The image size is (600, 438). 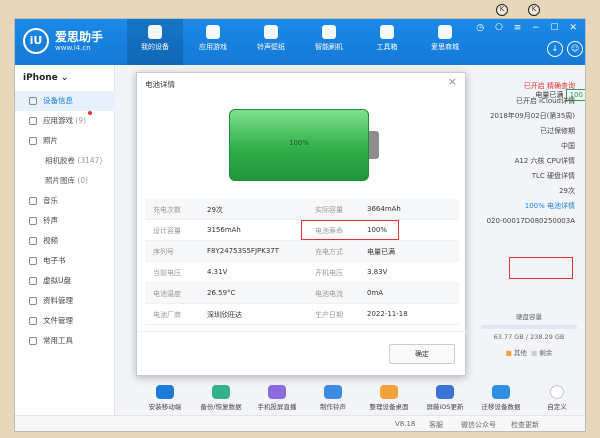 What do you see at coordinates (65, 161) in the screenshot?
I see `sidebar-item-camera-roll: 相机胶卷 (3147)` at bounding box center [65, 161].